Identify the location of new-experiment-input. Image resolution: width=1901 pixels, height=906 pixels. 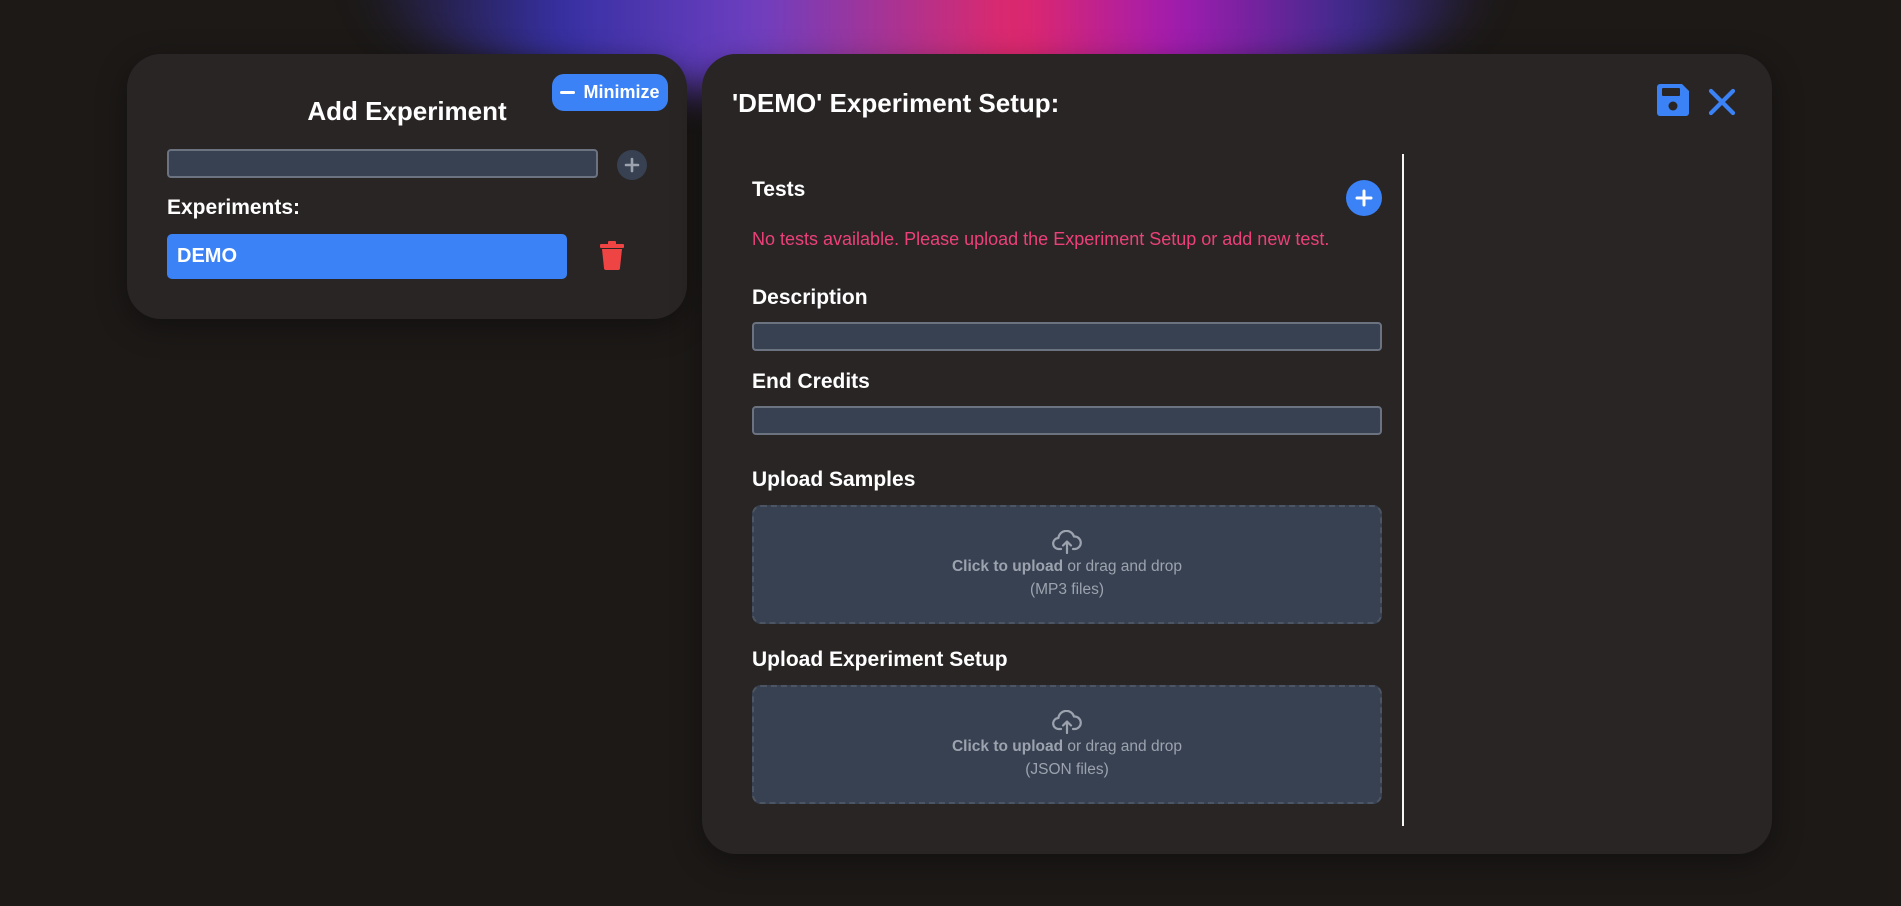
(382, 163).